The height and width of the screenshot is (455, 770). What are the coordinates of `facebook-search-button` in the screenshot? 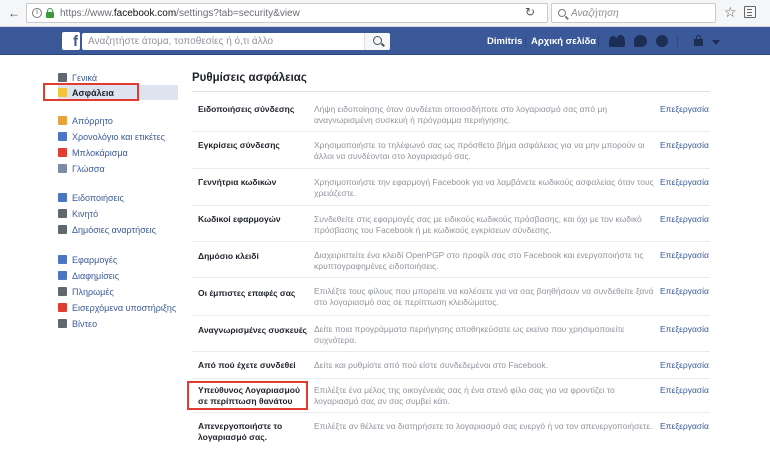 It's located at (377, 41).